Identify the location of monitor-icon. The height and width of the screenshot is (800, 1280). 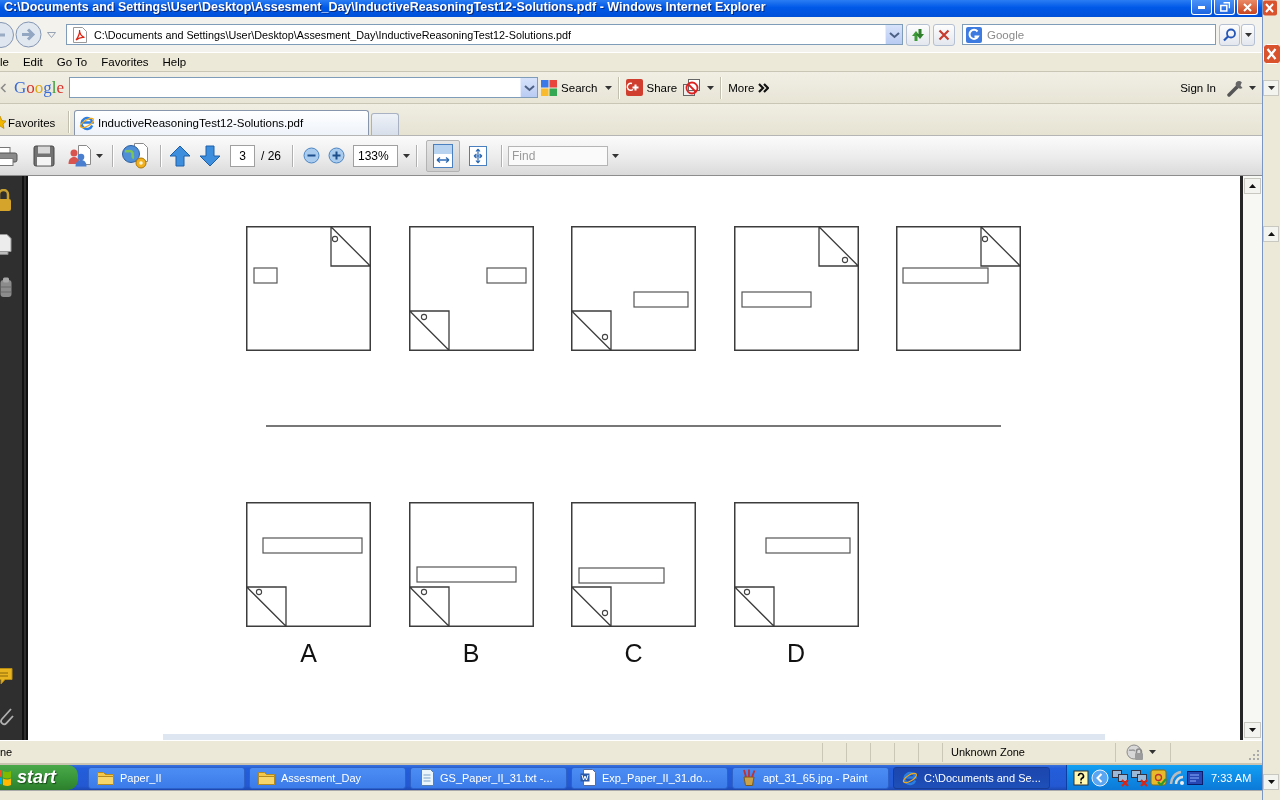
(1195, 777).